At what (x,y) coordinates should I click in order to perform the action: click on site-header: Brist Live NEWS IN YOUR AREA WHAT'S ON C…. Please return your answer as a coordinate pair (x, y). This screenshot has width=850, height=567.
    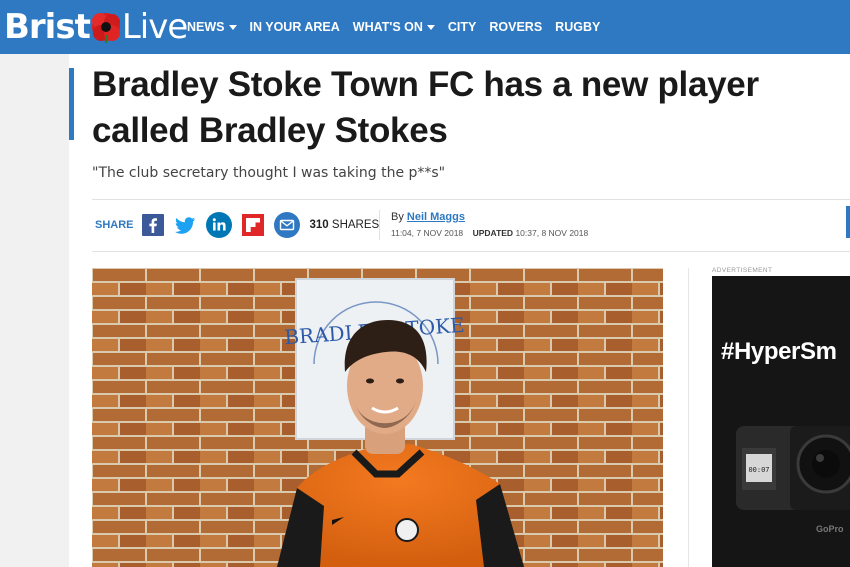
    Looking at the image, I should click on (425, 27).